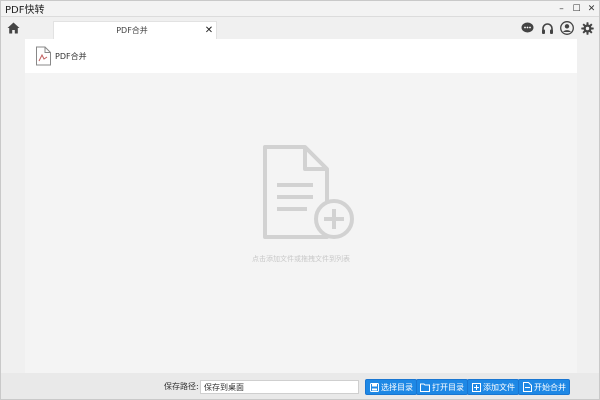  Describe the element at coordinates (301, 259) in the screenshot. I see `empty-hint-text: 点击添加文件或拖拽文件到列表` at that location.